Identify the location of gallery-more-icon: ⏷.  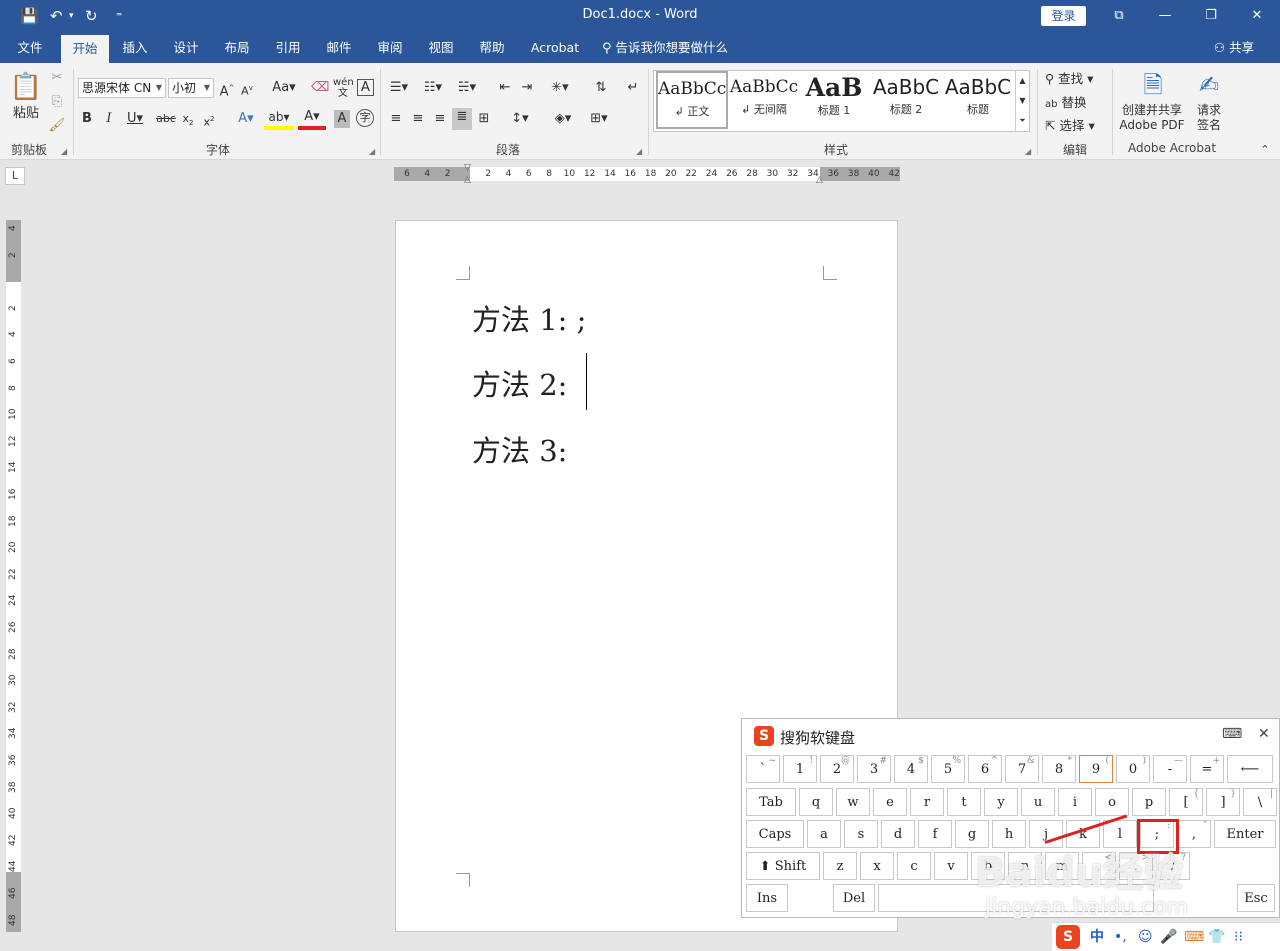
(1022, 121).